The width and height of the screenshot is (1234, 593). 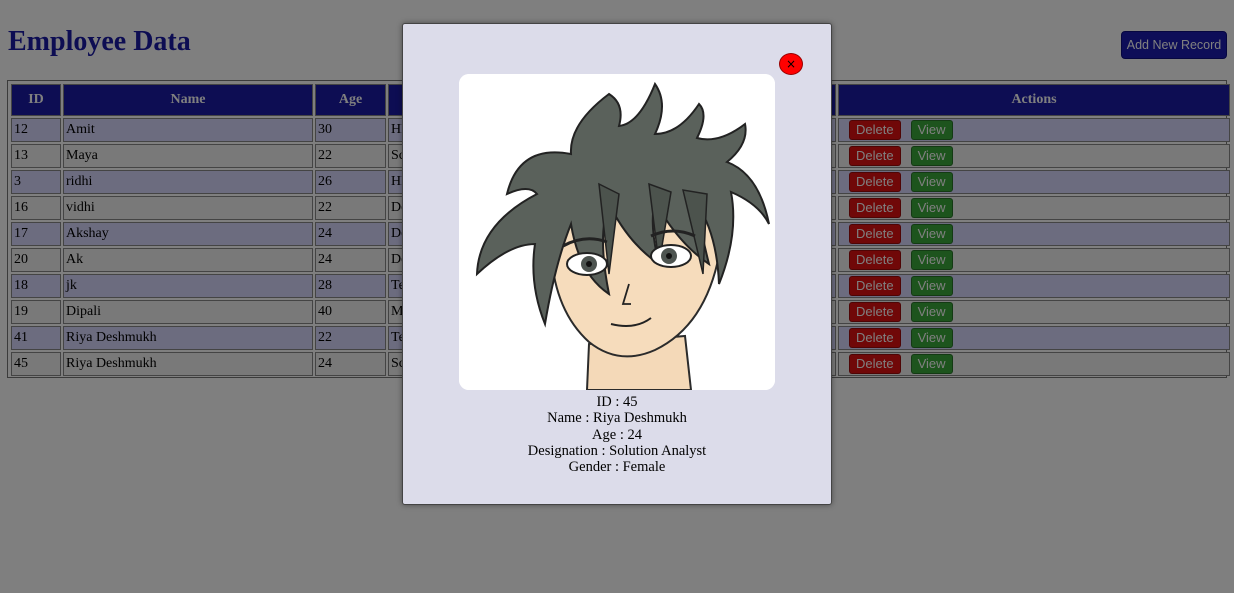 I want to click on detail-designation: Designation : Solution Analyst, so click(x=617, y=450).